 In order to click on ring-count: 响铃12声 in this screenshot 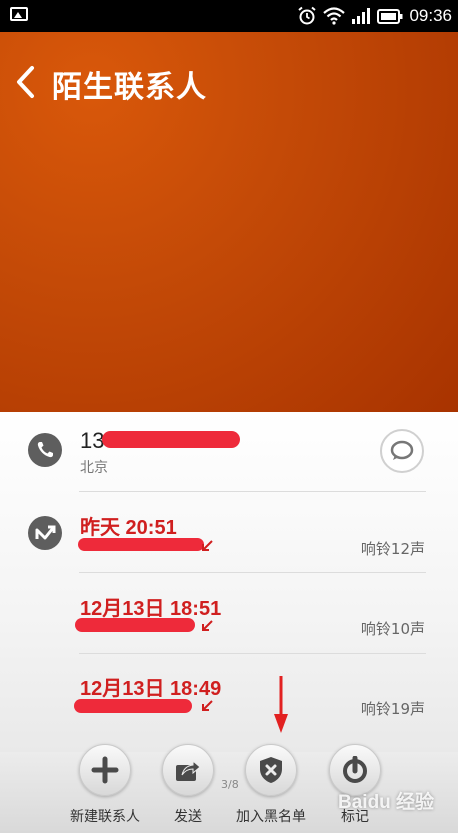, I will do `click(392, 549)`.